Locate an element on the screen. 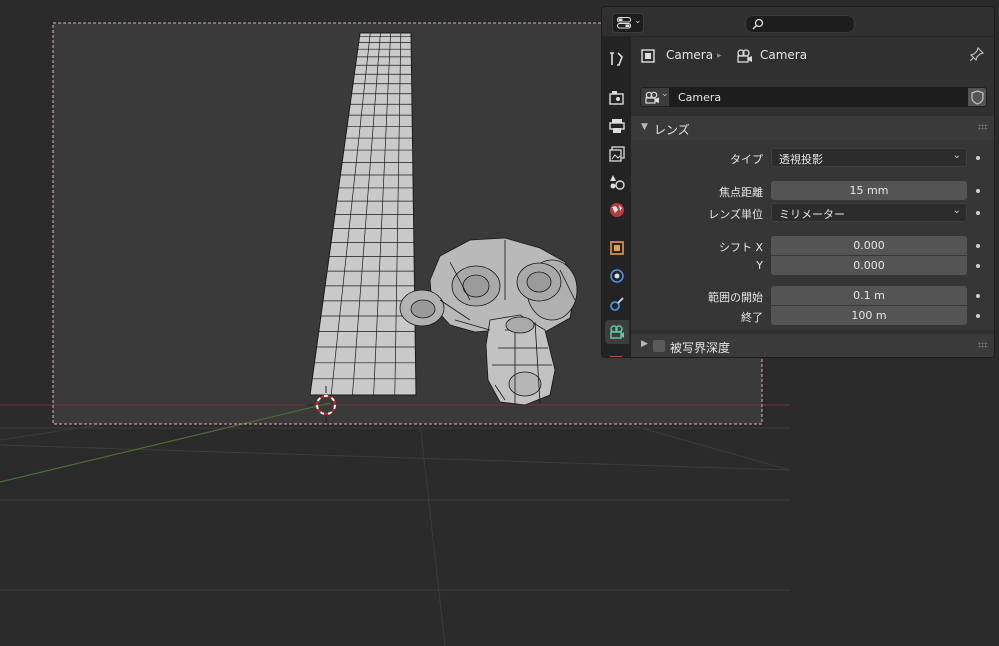 This screenshot has width=999, height=646. tab-material-partial is located at coordinates (617, 356).